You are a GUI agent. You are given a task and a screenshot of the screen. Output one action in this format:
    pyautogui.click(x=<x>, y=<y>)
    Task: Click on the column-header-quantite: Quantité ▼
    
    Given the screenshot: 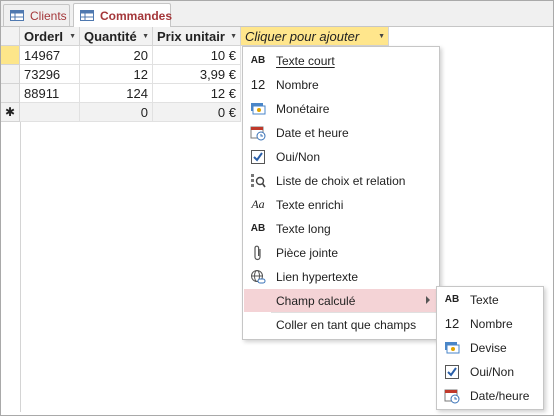 What is the action you would take?
    pyautogui.click(x=116, y=36)
    